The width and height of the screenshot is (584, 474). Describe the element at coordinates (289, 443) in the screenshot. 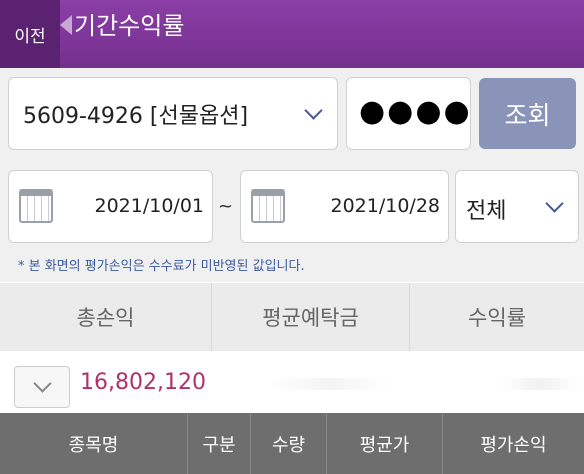

I see `col-qty: 수량` at that location.